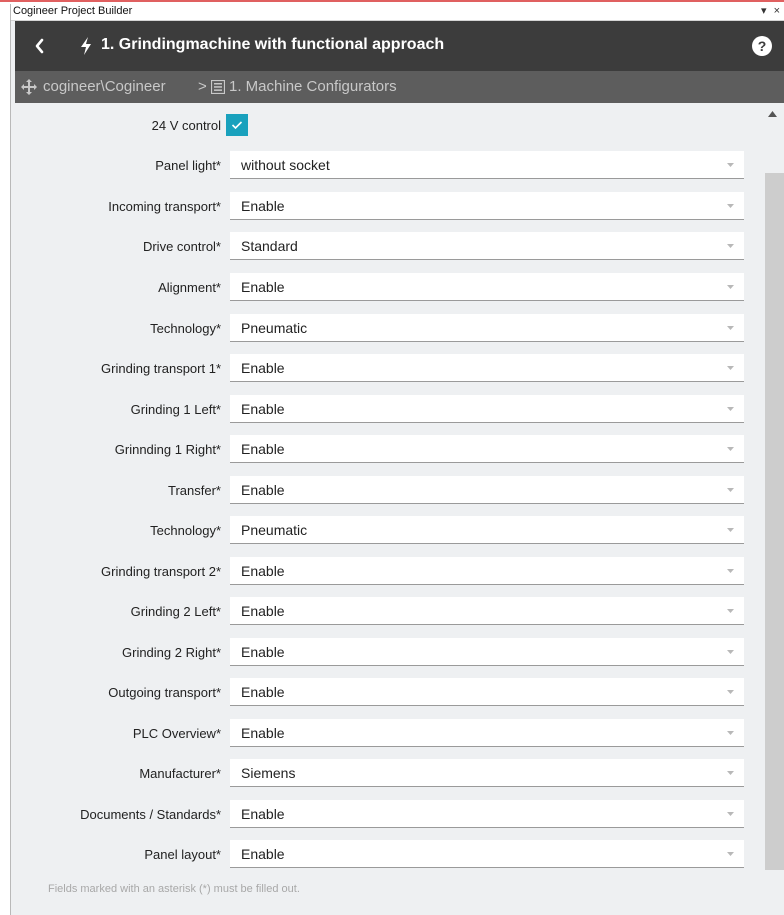 The height and width of the screenshot is (915, 784). I want to click on field-label: Grinding transport 1*, so click(161, 368).